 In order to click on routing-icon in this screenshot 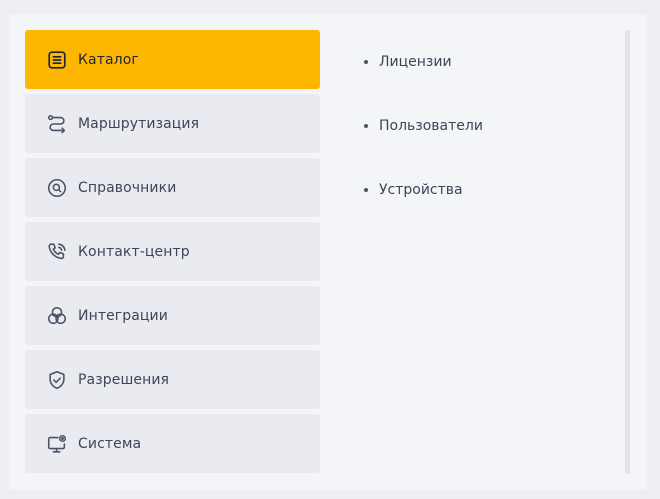, I will do `click(57, 124)`.